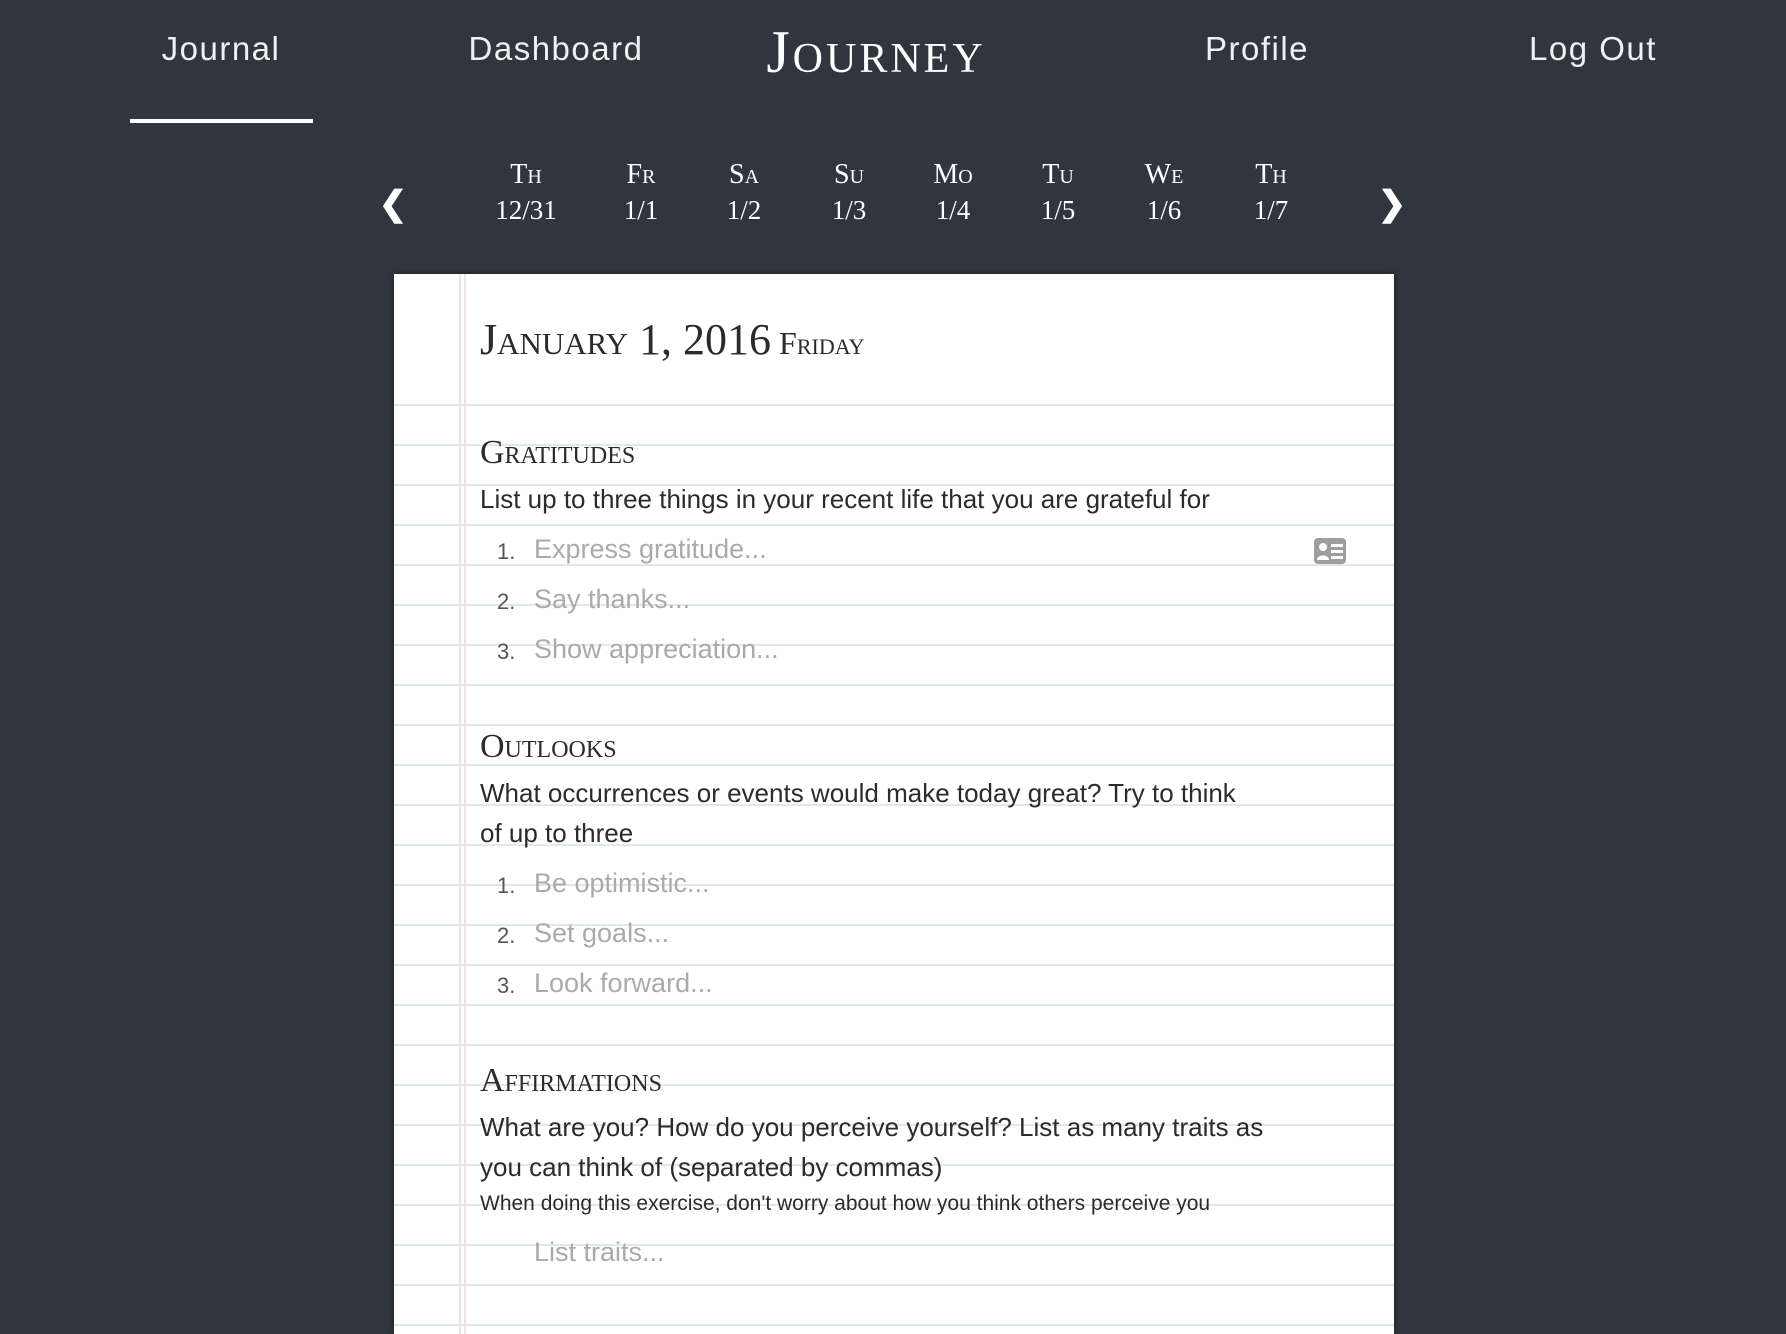 The image size is (1786, 1334). What do you see at coordinates (953, 174) in the screenshot?
I see `day-name: Mo` at bounding box center [953, 174].